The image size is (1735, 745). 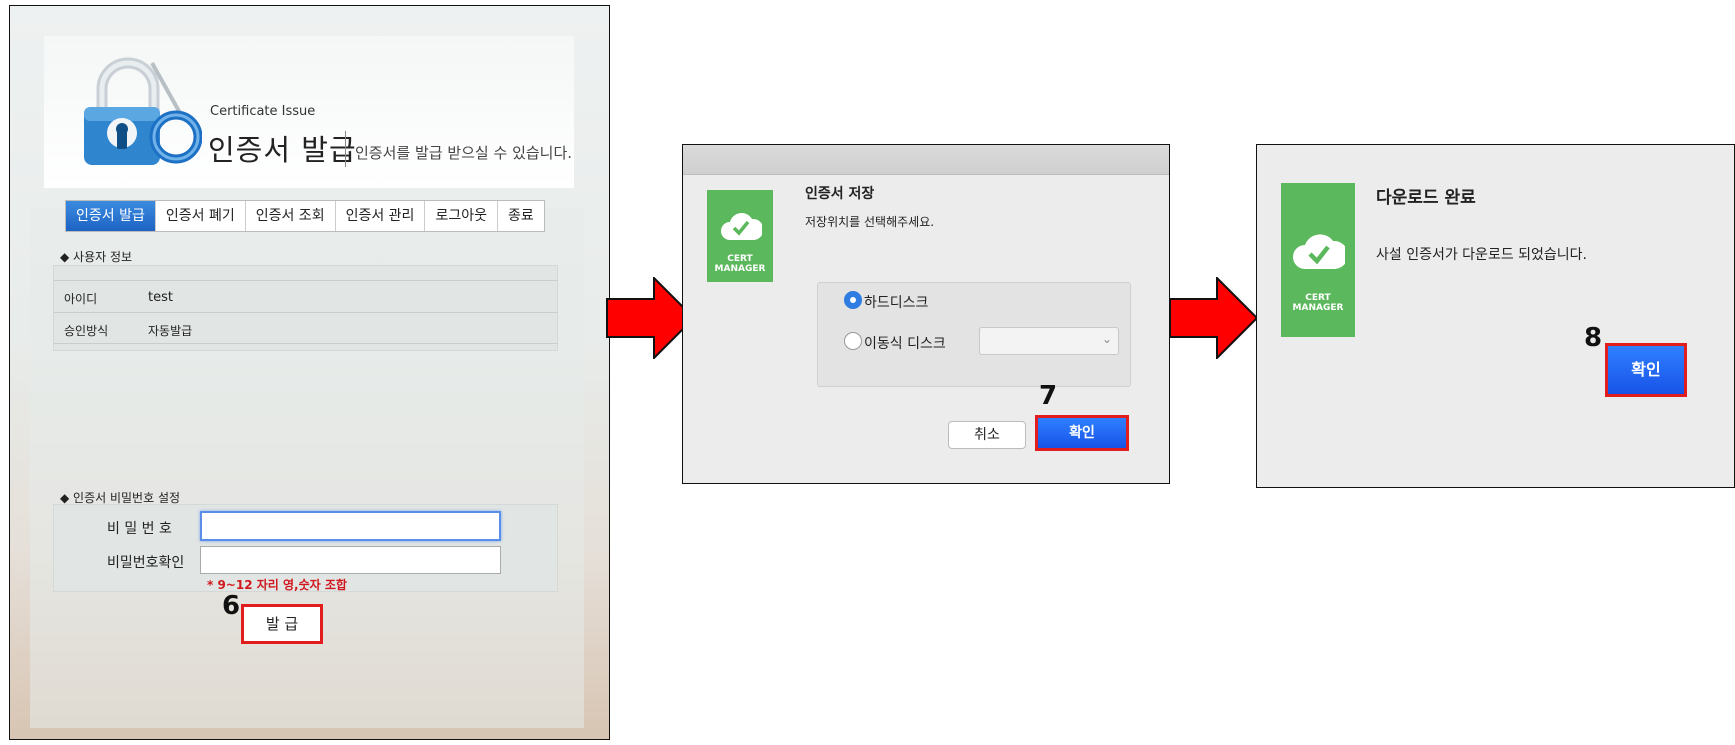 I want to click on step-7-marker: 7, so click(x=1048, y=396).